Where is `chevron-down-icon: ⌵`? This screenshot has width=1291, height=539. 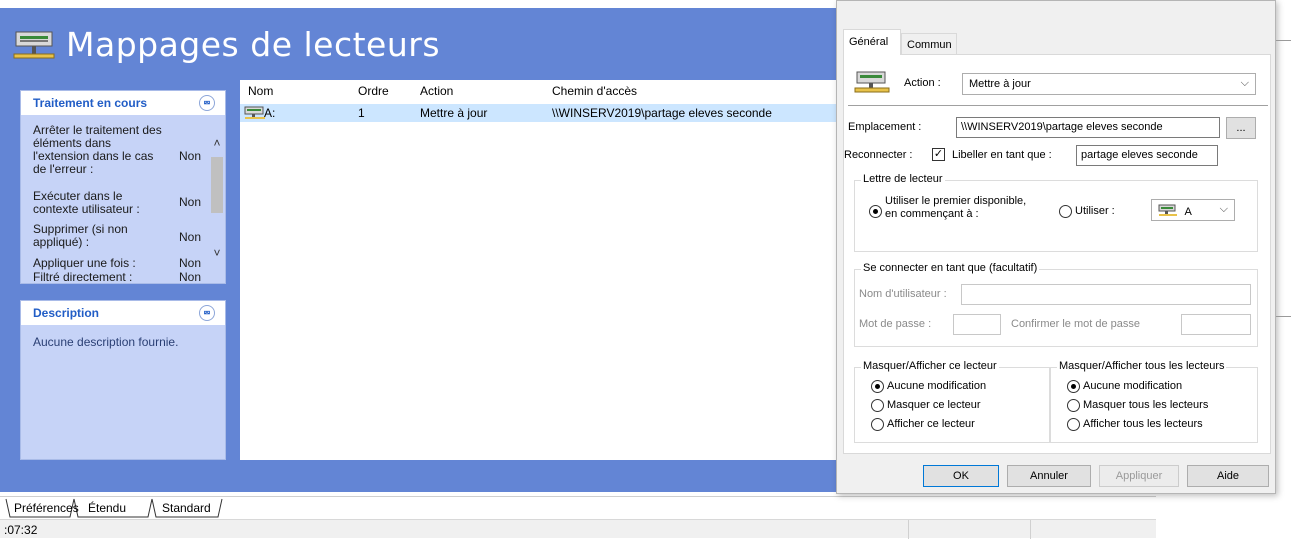
chevron-down-icon: ⌵ is located at coordinates (1244, 83).